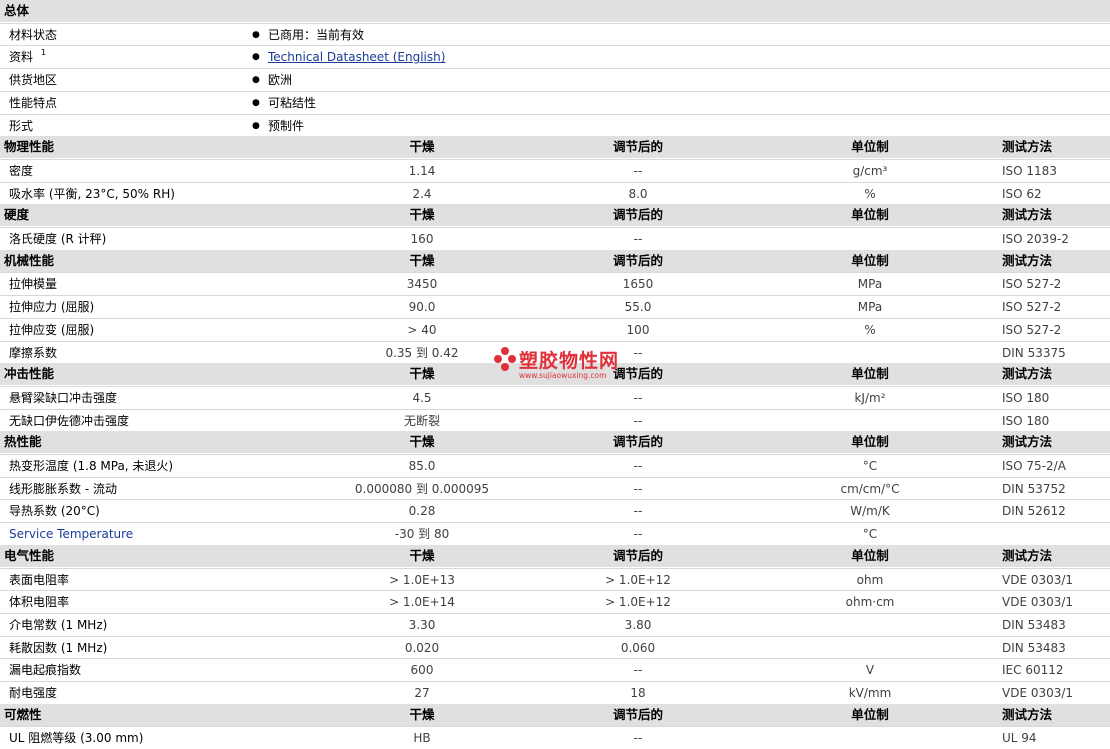 Image resolution: width=1110 pixels, height=749 pixels. What do you see at coordinates (870, 193) in the screenshot?
I see `value-unit: %` at bounding box center [870, 193].